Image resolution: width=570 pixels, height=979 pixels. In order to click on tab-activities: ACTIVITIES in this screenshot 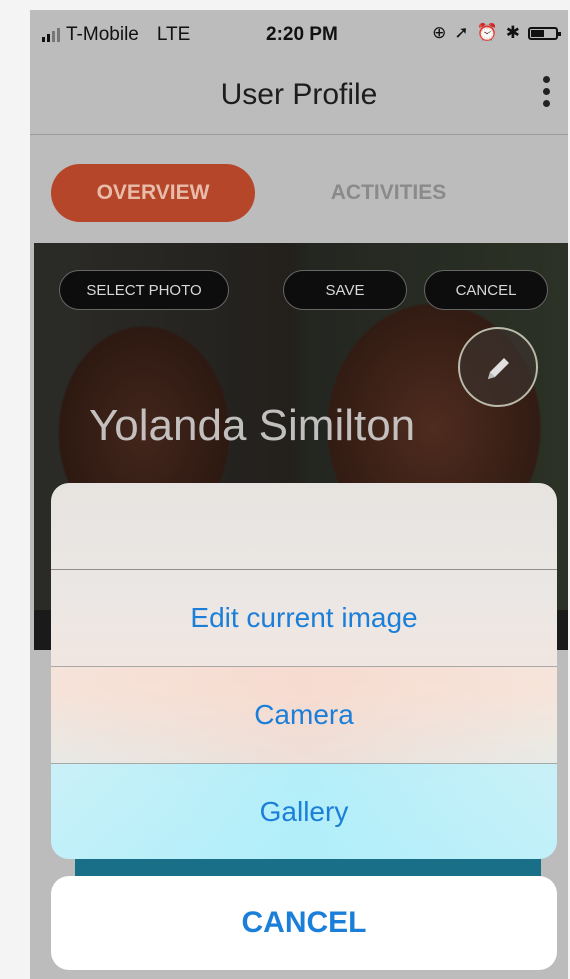, I will do `click(388, 193)`.